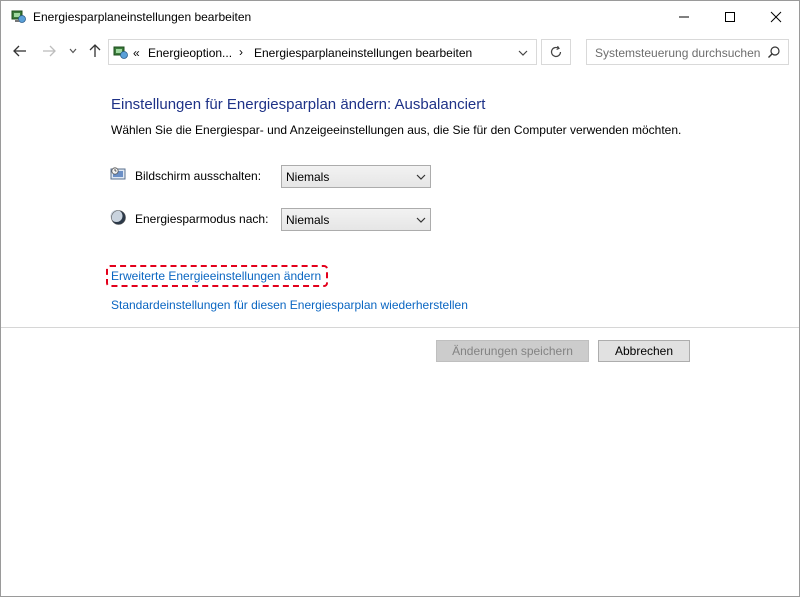 This screenshot has width=800, height=597. What do you see at coordinates (198, 176) in the screenshot?
I see `display-off-label: Bildschirm ausschalten:` at bounding box center [198, 176].